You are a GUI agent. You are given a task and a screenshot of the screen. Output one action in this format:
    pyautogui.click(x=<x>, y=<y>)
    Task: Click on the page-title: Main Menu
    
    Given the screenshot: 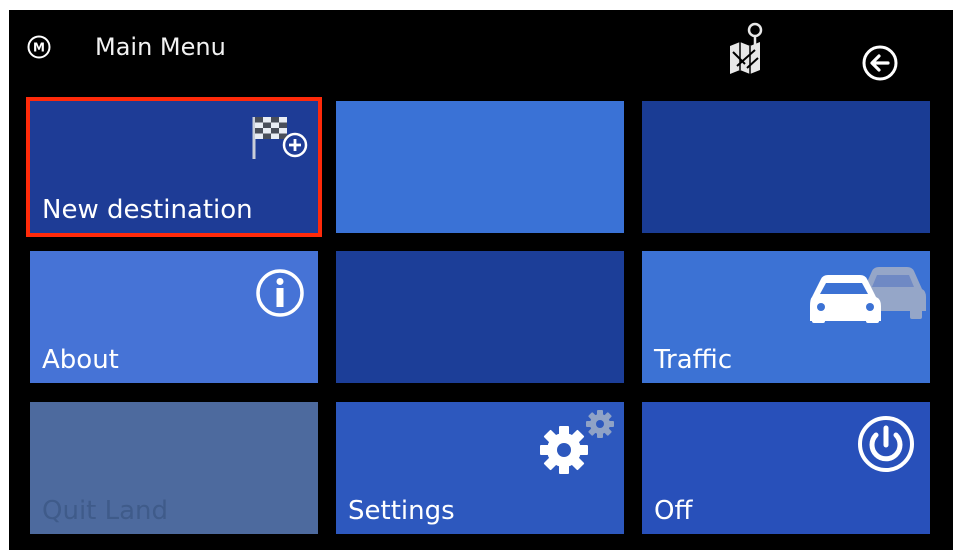 What is the action you would take?
    pyautogui.click(x=160, y=47)
    